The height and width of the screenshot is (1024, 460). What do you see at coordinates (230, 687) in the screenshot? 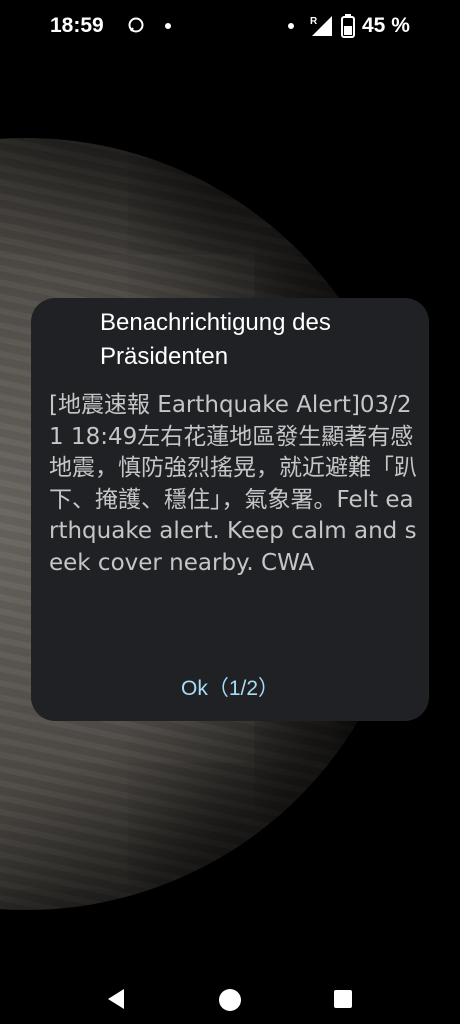
I see `ok-button: Ok（1/2）` at bounding box center [230, 687].